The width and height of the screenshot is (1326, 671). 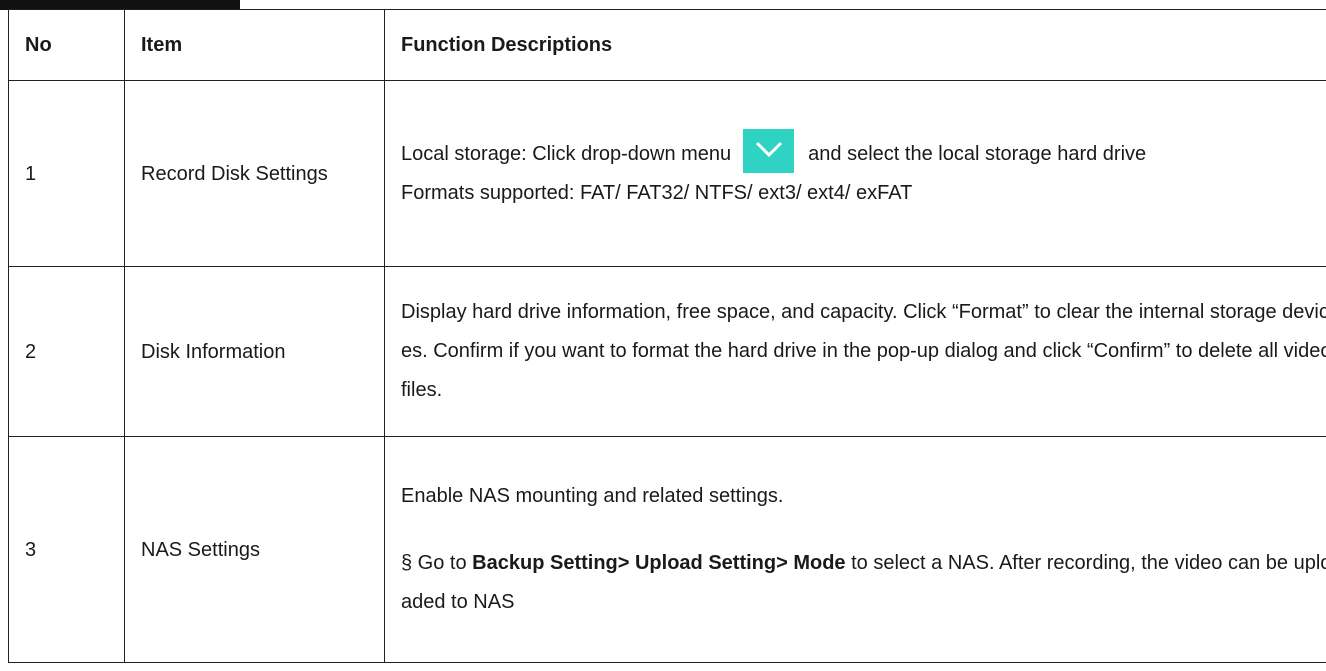 I want to click on description-prefix: § Go to, so click(x=434, y=563).